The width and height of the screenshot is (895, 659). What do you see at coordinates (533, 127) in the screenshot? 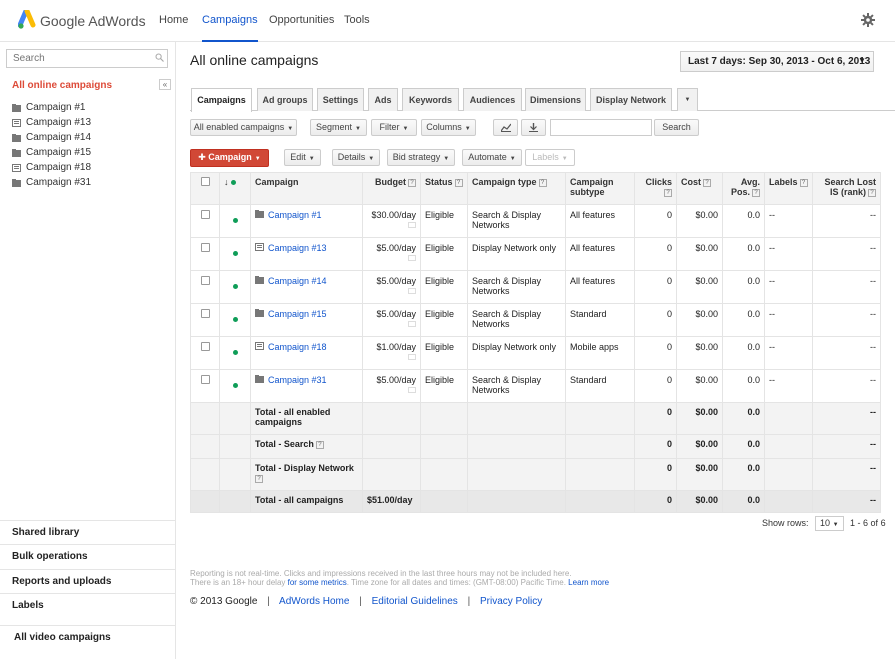
I see `download-button` at bounding box center [533, 127].